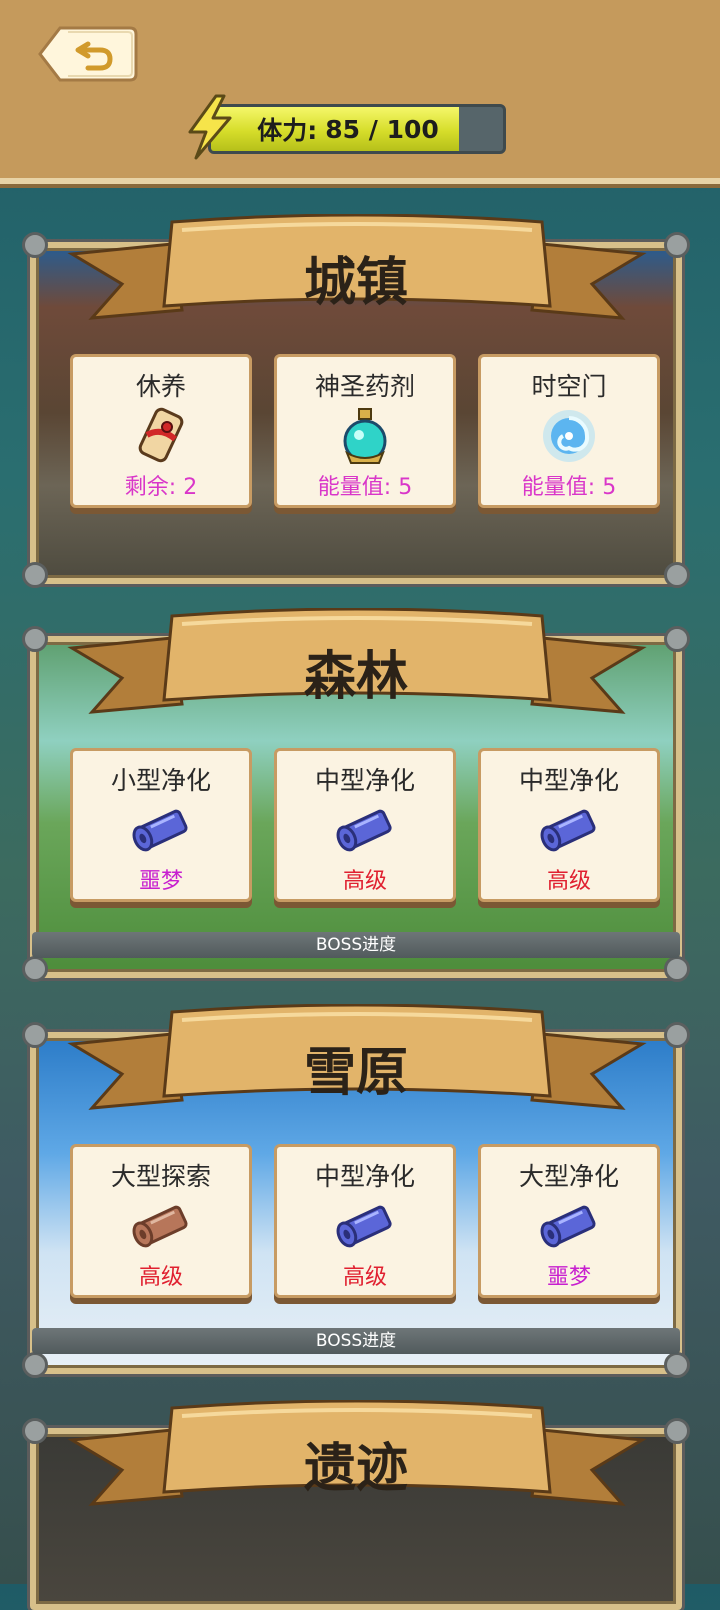 The width and height of the screenshot is (720, 1610). I want to click on activity-card: 大型净化 噩梦, so click(569, 1221).